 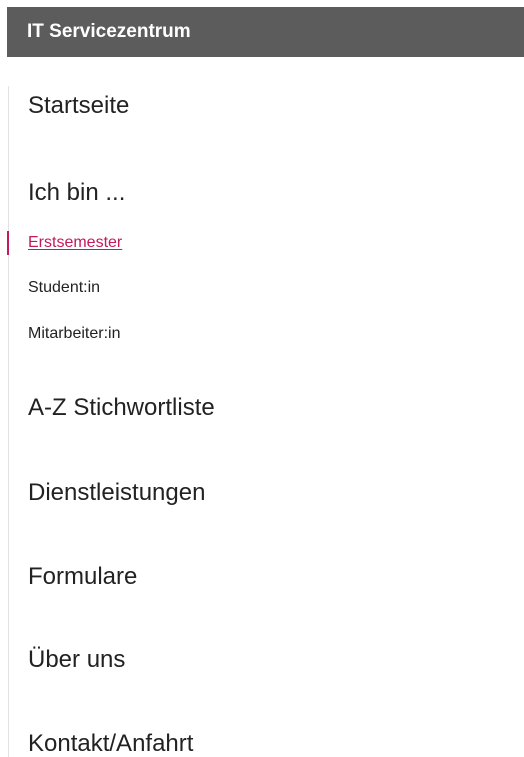 What do you see at coordinates (121, 408) in the screenshot?
I see `nav-item-a-z-stichwortliste: A-Z Stichwortliste` at bounding box center [121, 408].